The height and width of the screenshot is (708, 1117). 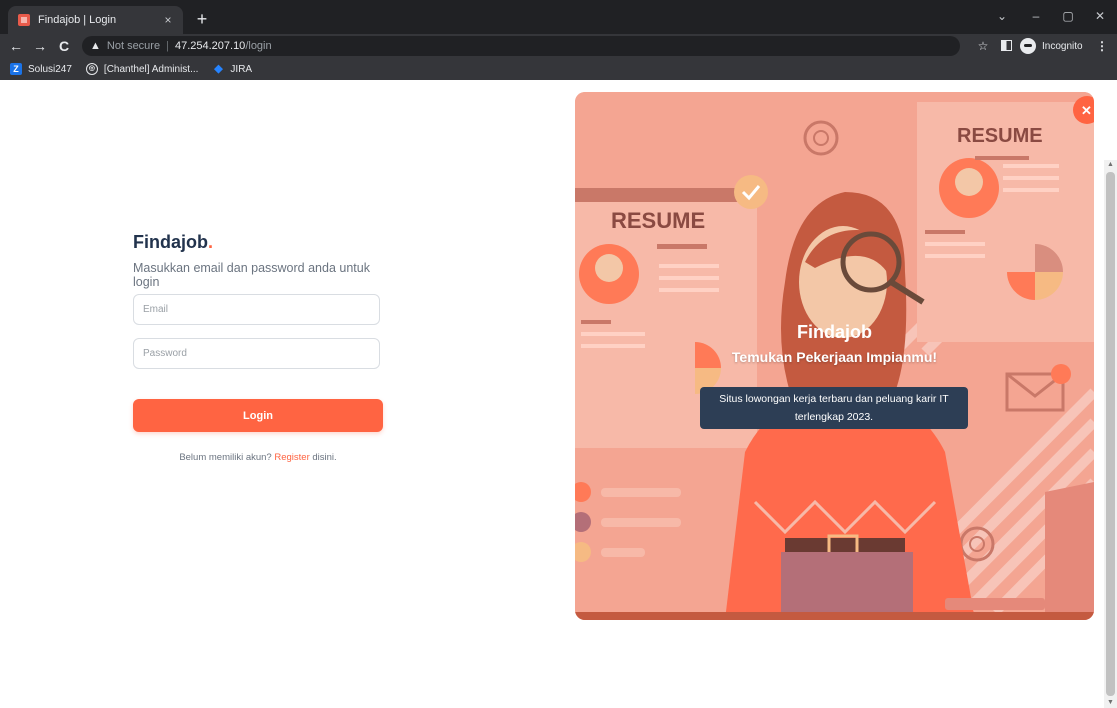 I want to click on bookmark-label: Solusi247, so click(x=50, y=69).